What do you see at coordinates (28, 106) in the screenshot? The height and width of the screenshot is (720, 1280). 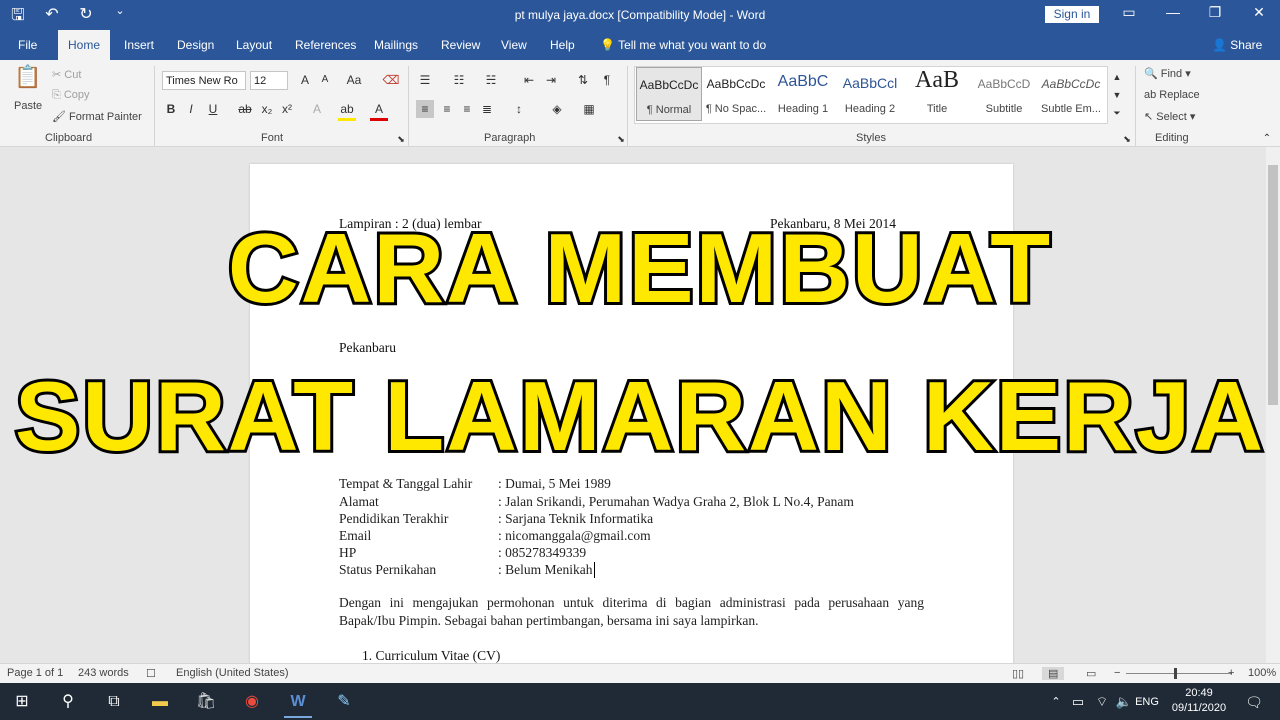 I see `paste-button: Paste` at bounding box center [28, 106].